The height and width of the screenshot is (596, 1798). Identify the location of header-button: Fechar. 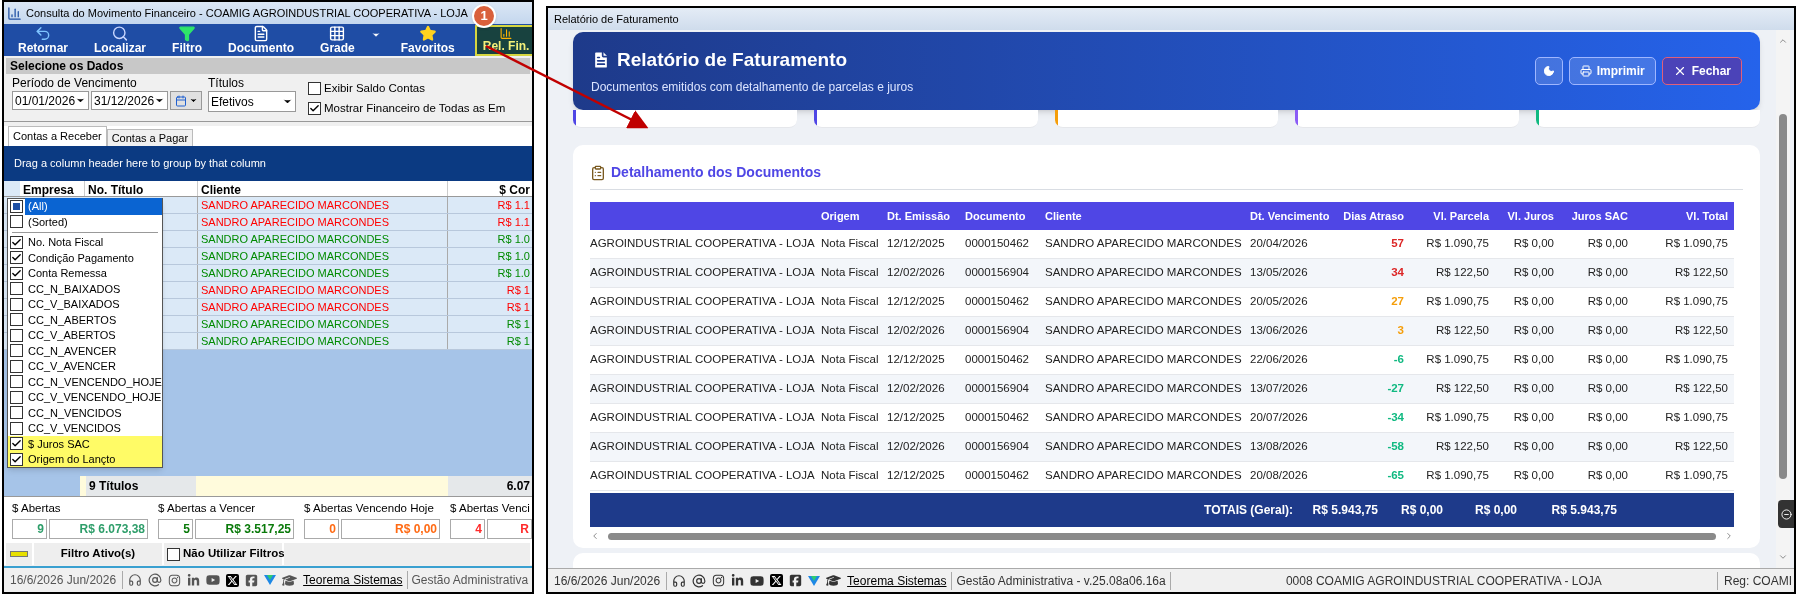
(1701, 71).